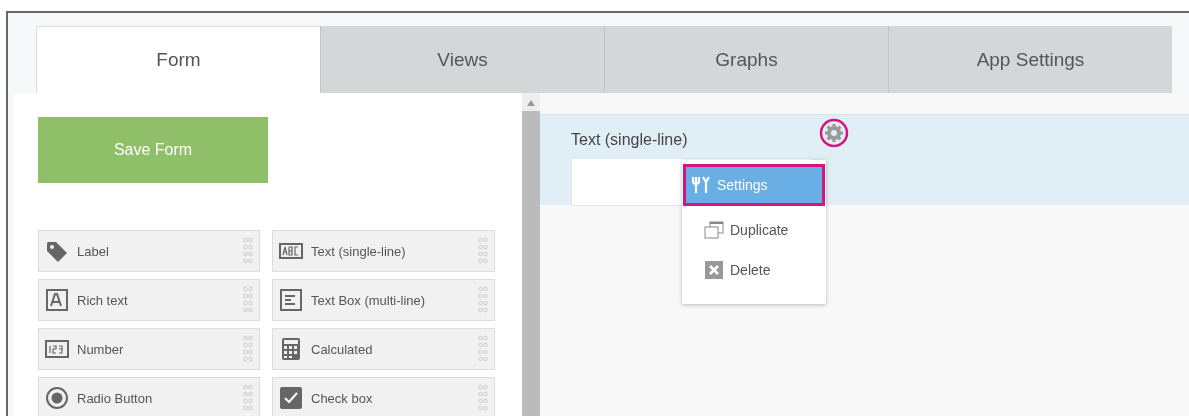  What do you see at coordinates (746, 59) in the screenshot?
I see `tab: Graphs` at bounding box center [746, 59].